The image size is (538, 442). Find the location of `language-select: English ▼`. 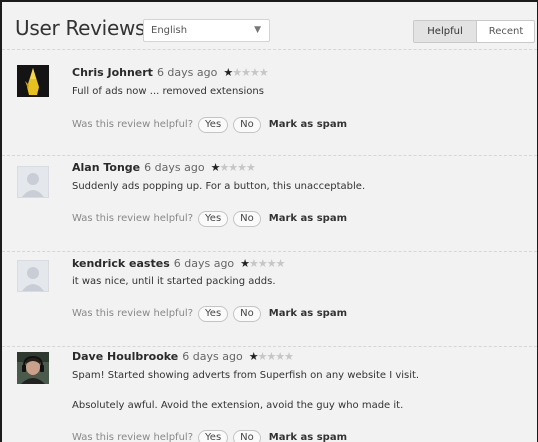

language-select: English ▼ is located at coordinates (206, 30).